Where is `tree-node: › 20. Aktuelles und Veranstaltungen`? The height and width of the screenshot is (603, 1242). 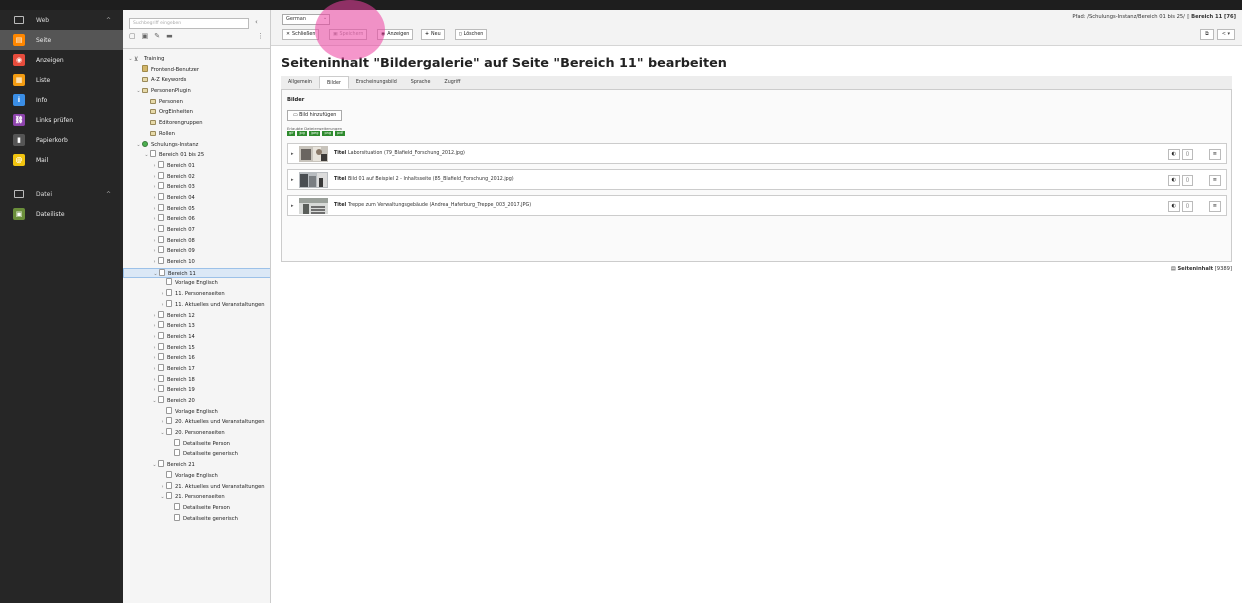 tree-node: › 20. Aktuelles und Veranstaltungen is located at coordinates (196, 422).